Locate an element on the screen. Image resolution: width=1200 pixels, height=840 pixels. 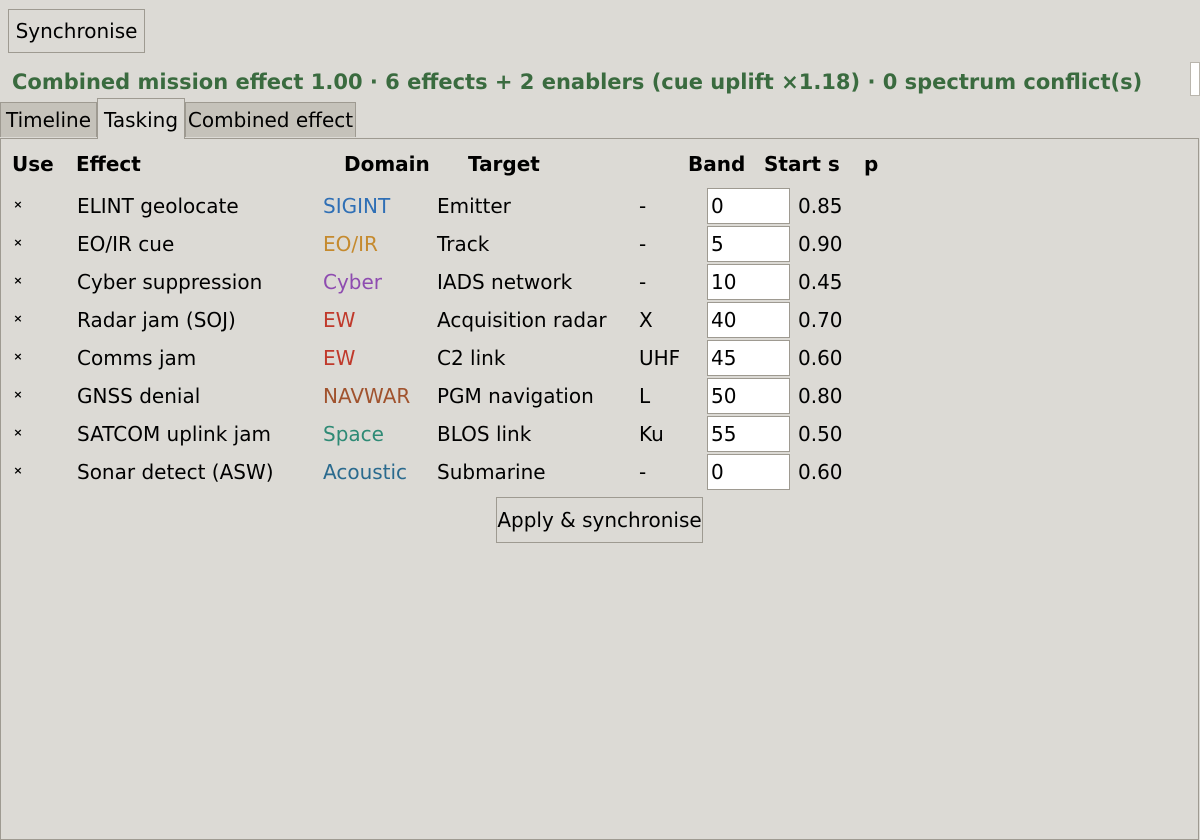
p-cell: 0.50 is located at coordinates (820, 434).